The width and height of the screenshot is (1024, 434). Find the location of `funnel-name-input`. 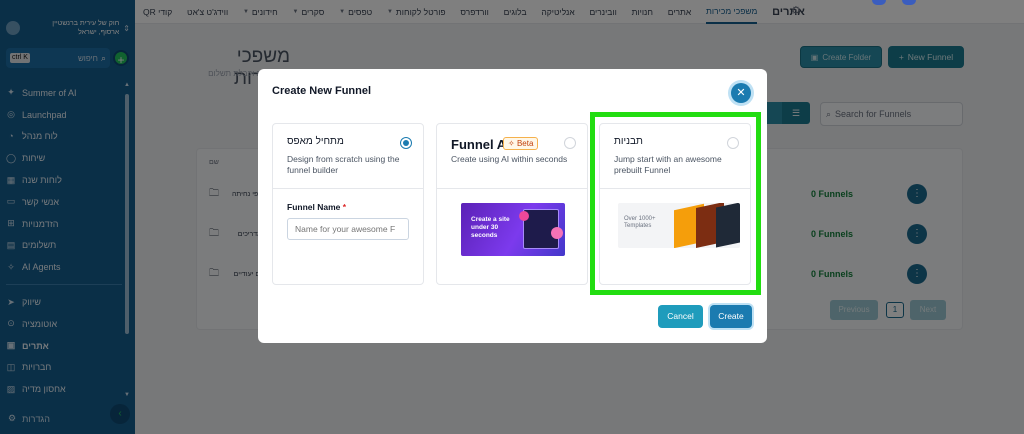

funnel-name-input is located at coordinates (348, 229).